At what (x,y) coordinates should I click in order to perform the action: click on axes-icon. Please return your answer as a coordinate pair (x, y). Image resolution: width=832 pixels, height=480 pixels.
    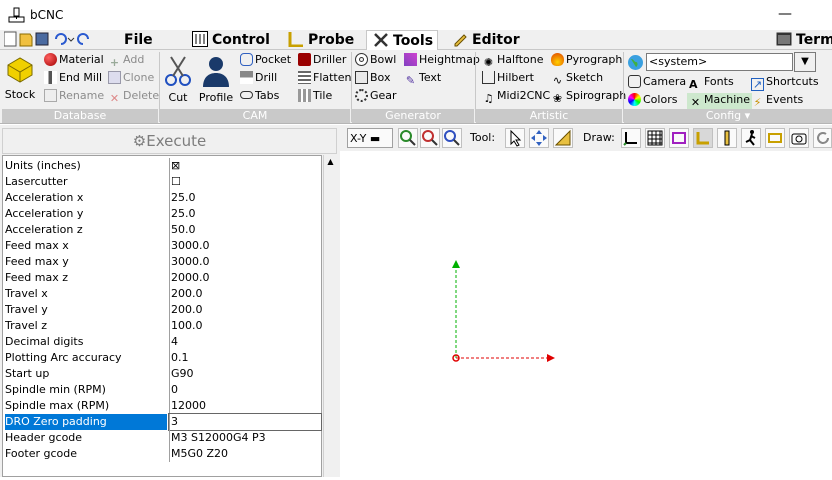
    Looking at the image, I should click on (631, 138).